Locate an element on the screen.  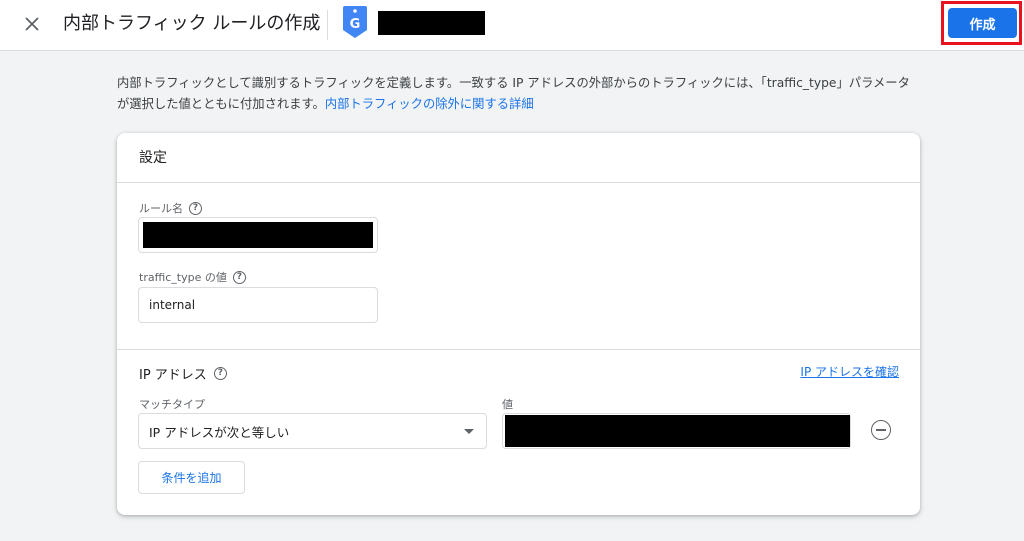
card-divider is located at coordinates (518, 182).